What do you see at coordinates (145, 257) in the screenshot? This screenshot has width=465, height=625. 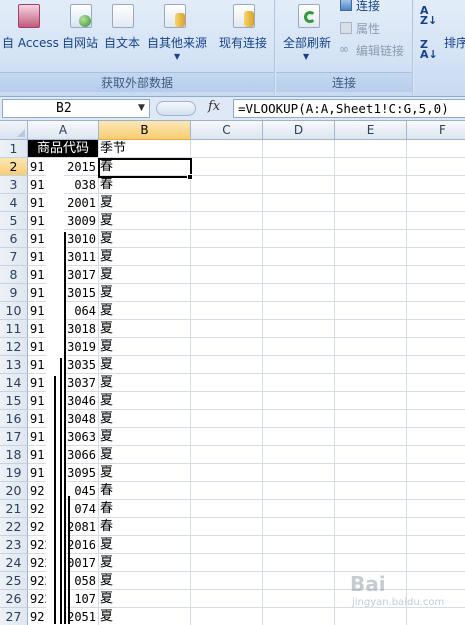 I see `cell-b7: 夏` at bounding box center [145, 257].